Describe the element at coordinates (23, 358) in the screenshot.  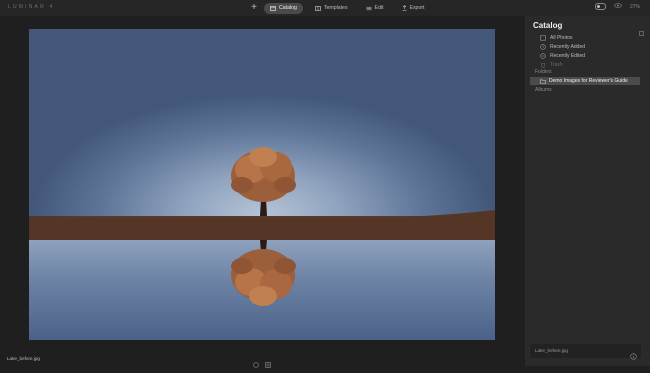
I see `current-filename: Lake_before.jpg` at that location.